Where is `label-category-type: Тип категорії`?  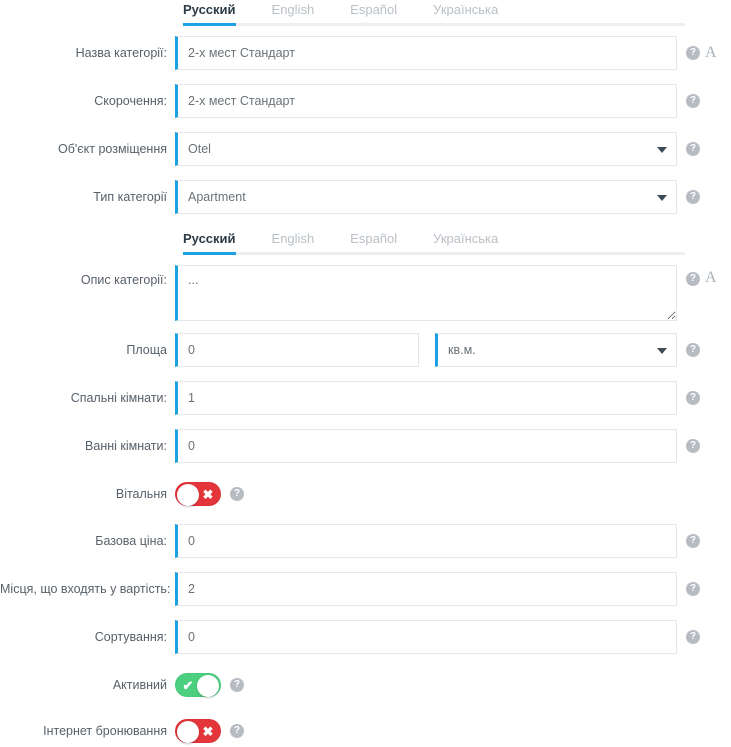
label-category-type: Тип категорії is located at coordinates (130, 197).